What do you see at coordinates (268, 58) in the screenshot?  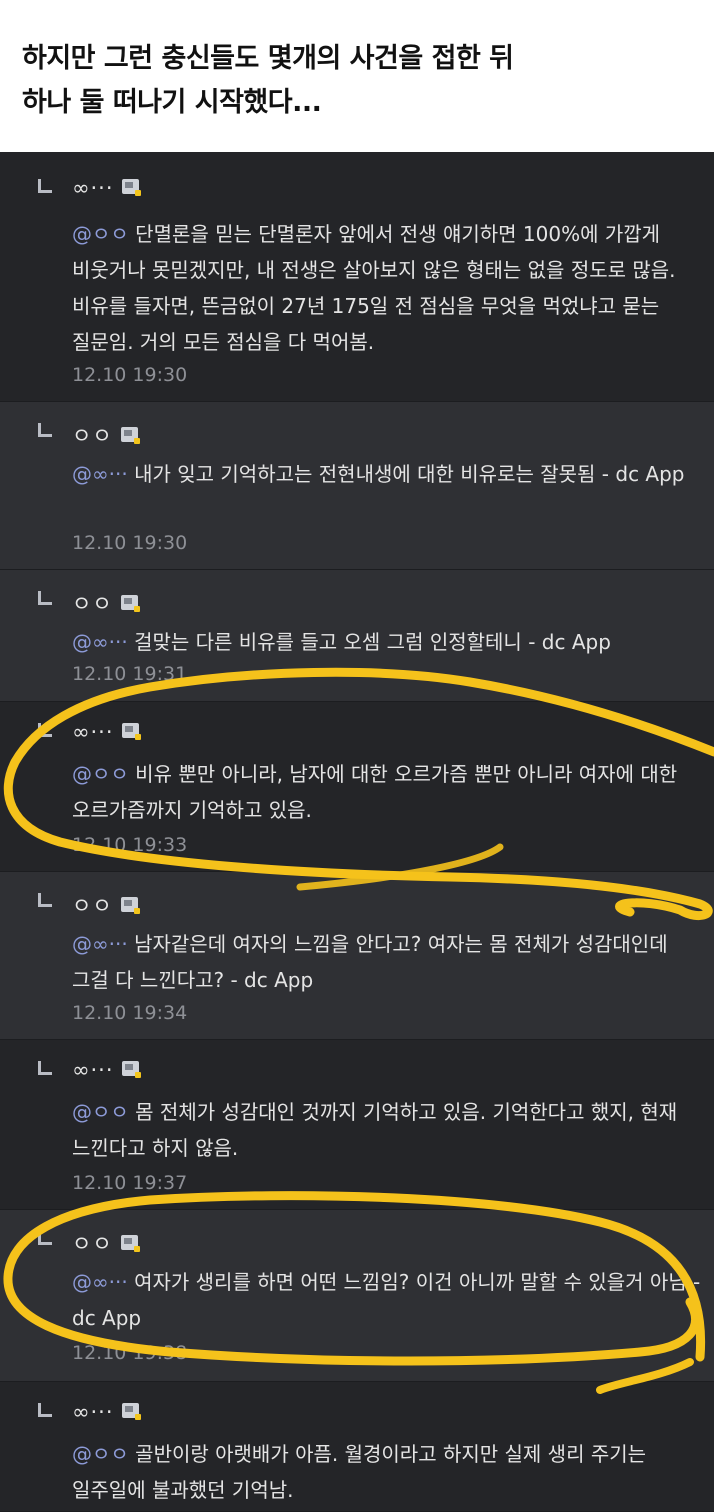 I see `caption-line-1: 하지만 그런 충신들도 몇개의 사건을 접한 뒤` at bounding box center [268, 58].